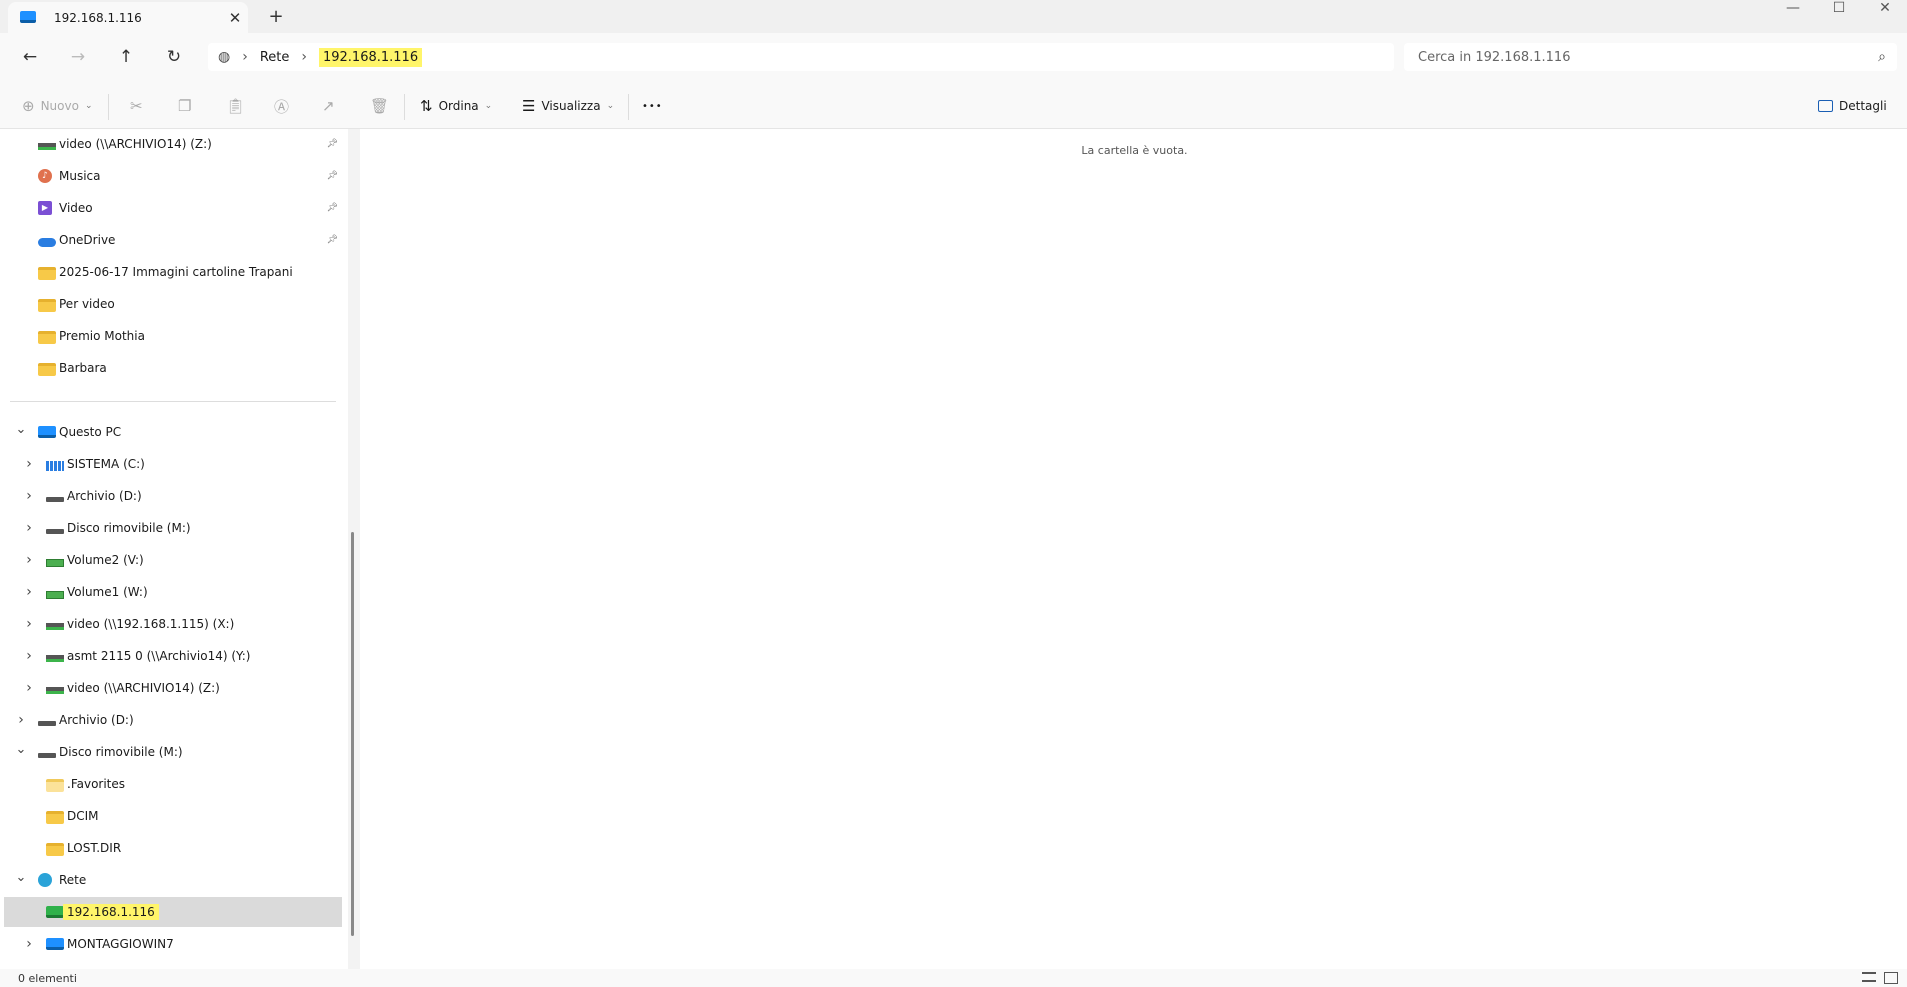  I want to click on sort-button: ⇅ Ordina ⌄, so click(456, 106).